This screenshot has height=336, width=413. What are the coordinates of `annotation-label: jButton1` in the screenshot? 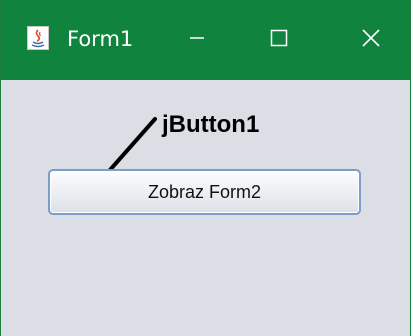 It's located at (211, 124).